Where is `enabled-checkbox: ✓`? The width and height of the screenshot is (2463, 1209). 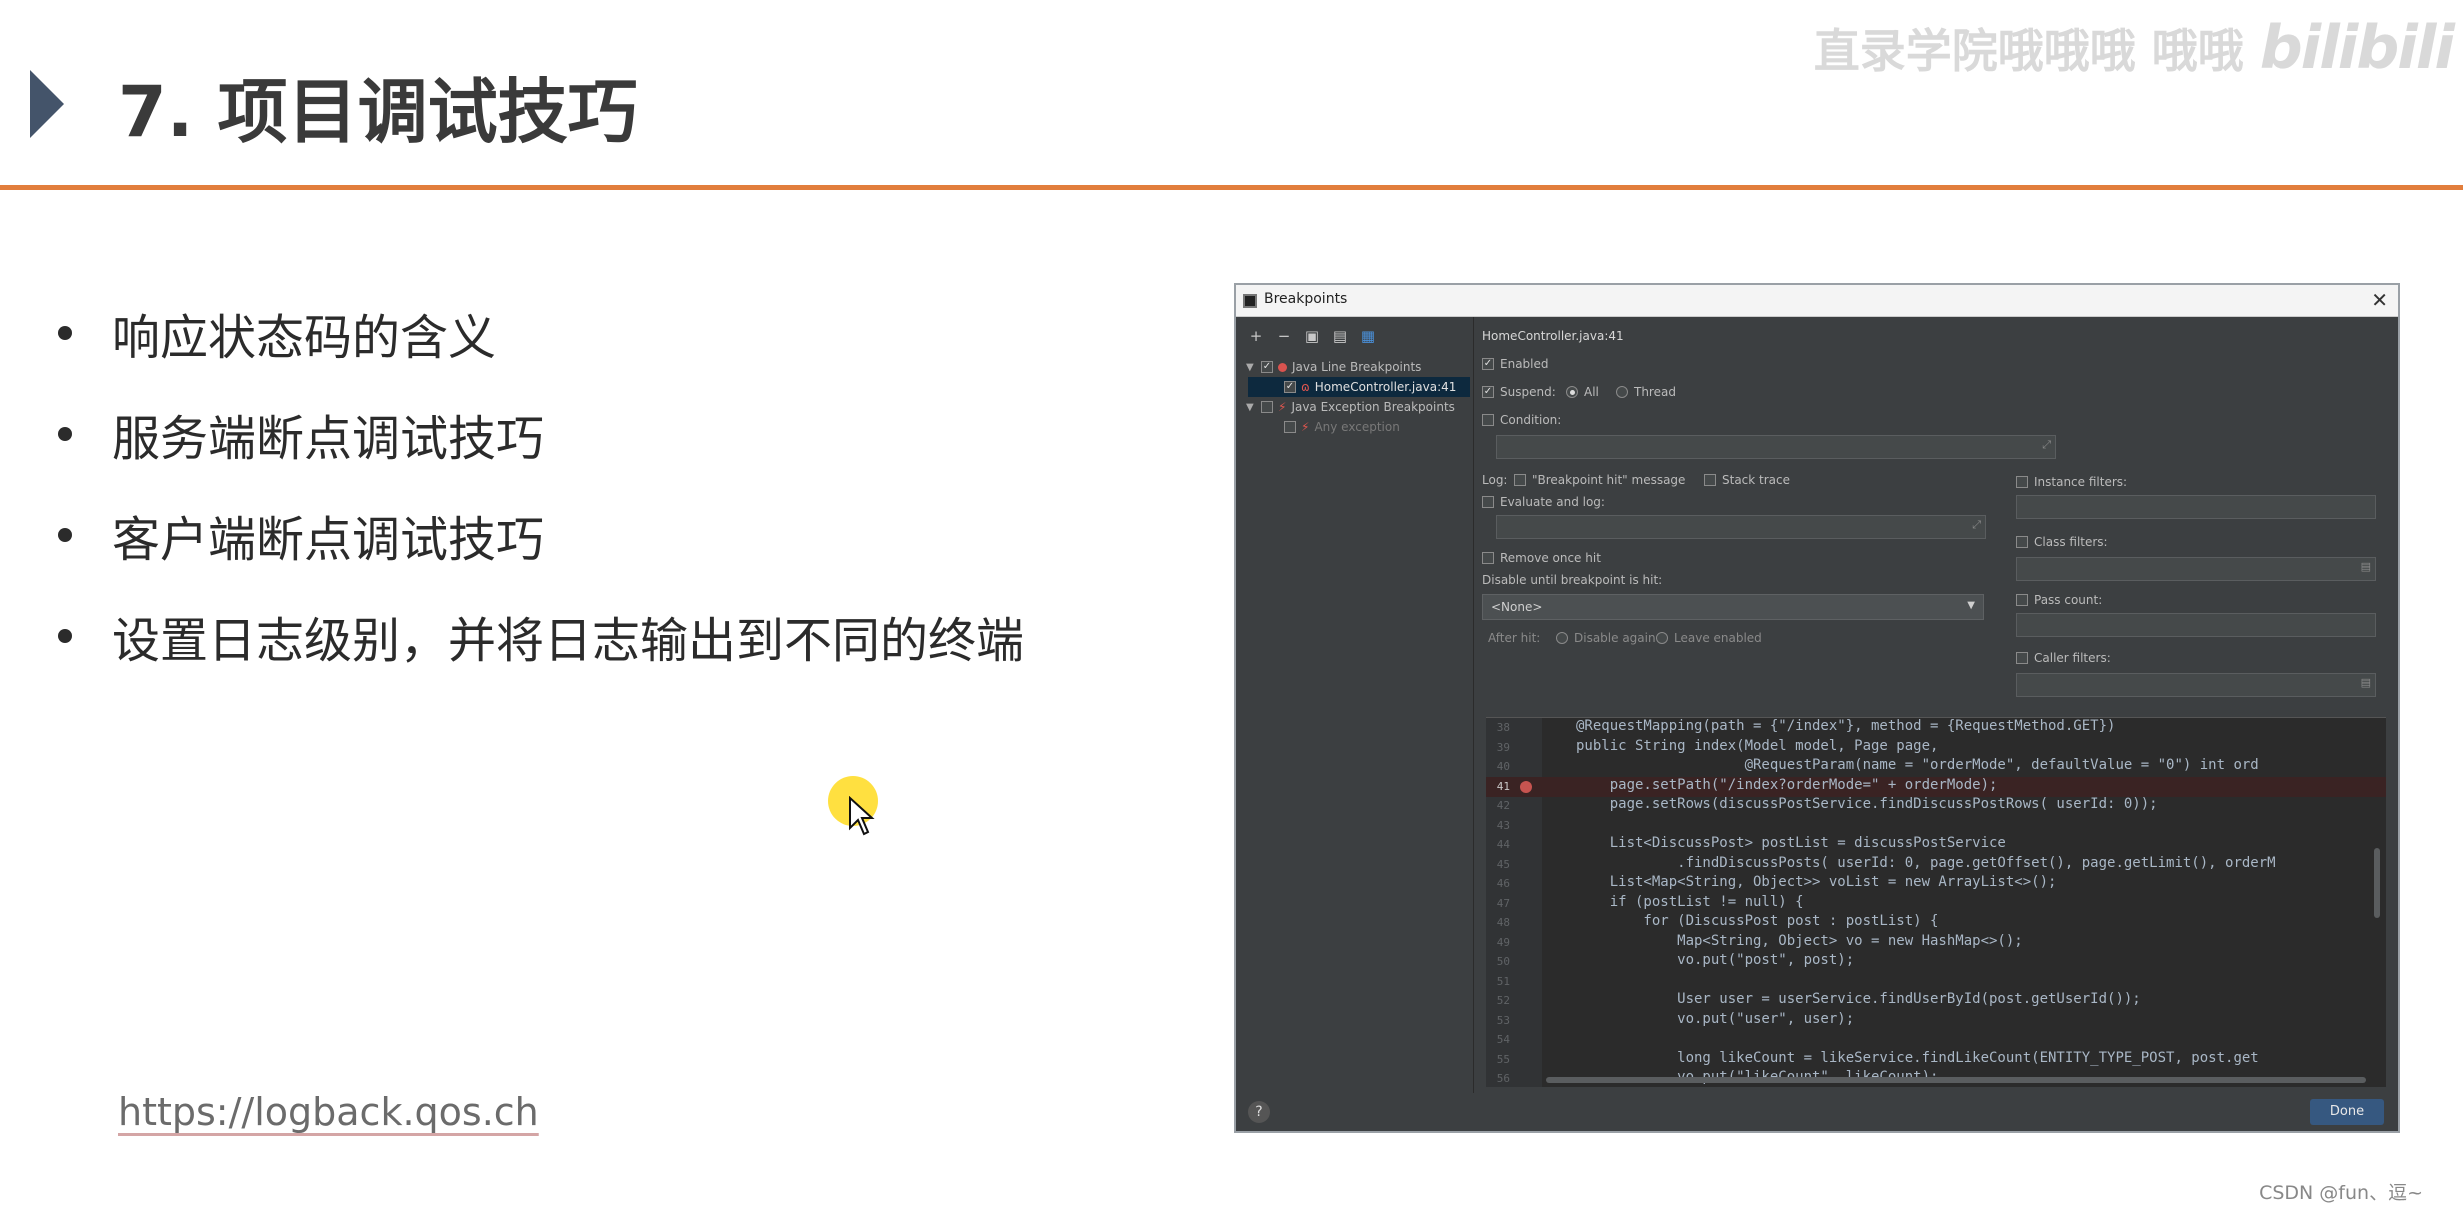
enabled-checkbox: ✓ is located at coordinates (1488, 364).